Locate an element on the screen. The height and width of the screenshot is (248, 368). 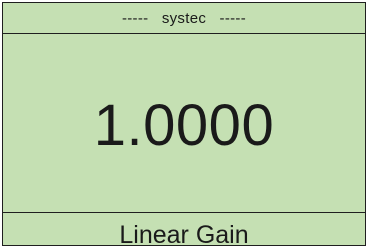
display-header: ----- systec ----- is located at coordinates (184, 18).